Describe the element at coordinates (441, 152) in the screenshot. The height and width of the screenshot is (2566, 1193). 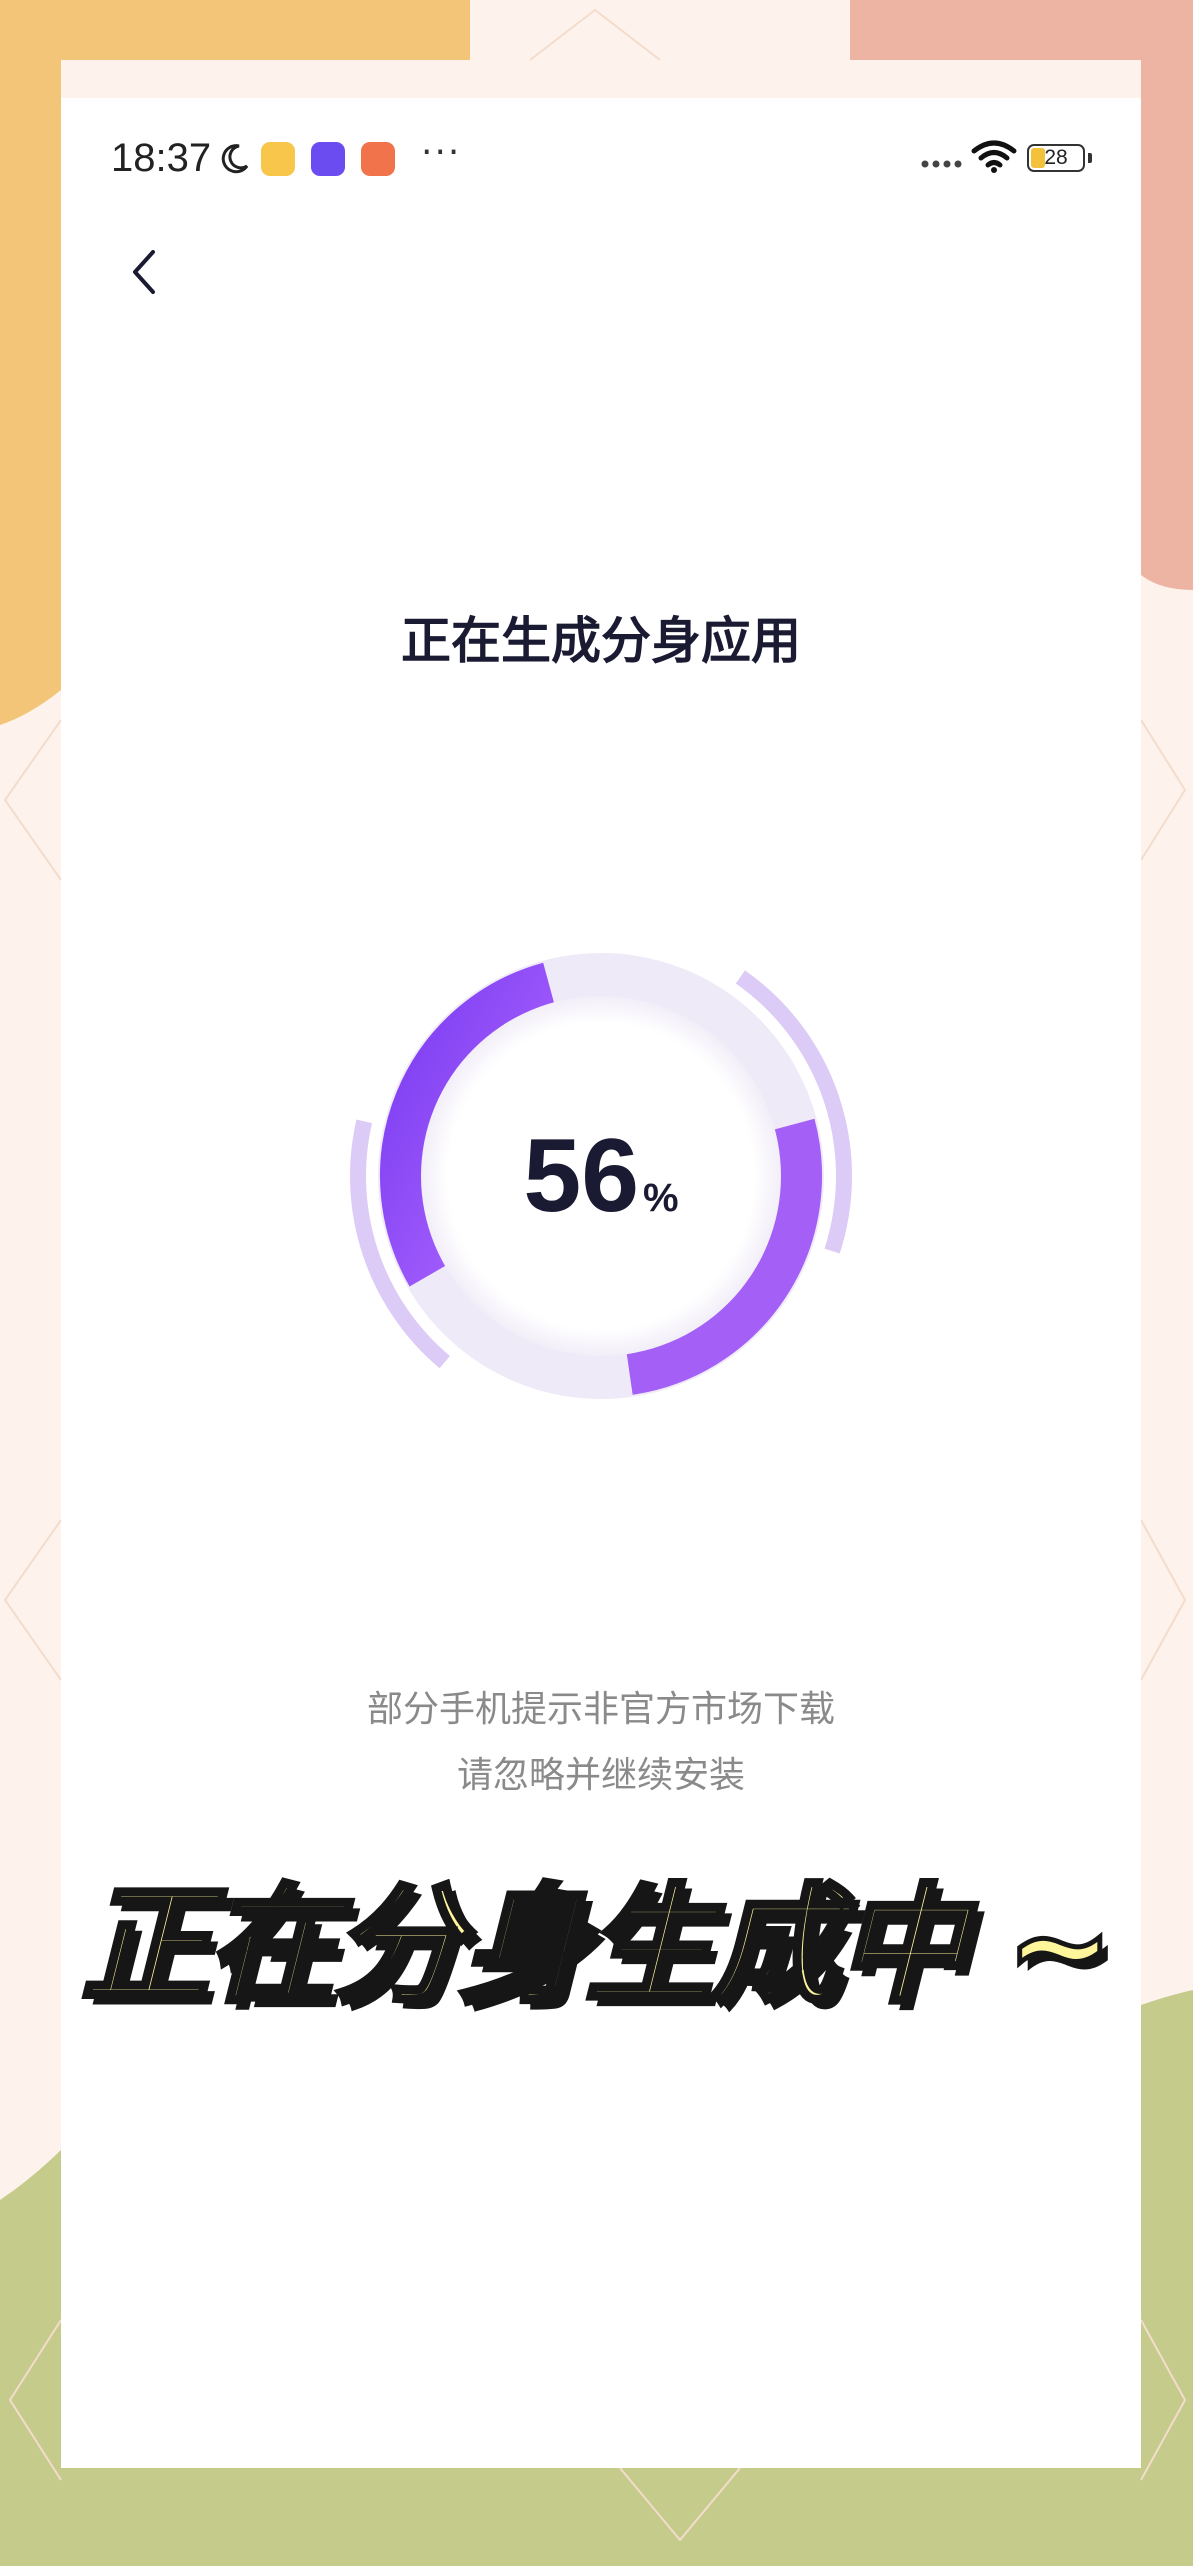
I see `more-notifications-icon: ···` at that location.